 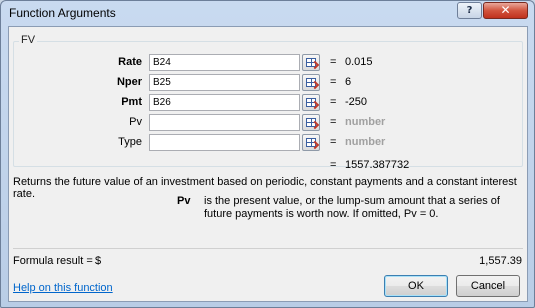 What do you see at coordinates (53, 261) in the screenshot?
I see `formula-result-label: Formula result =` at bounding box center [53, 261].